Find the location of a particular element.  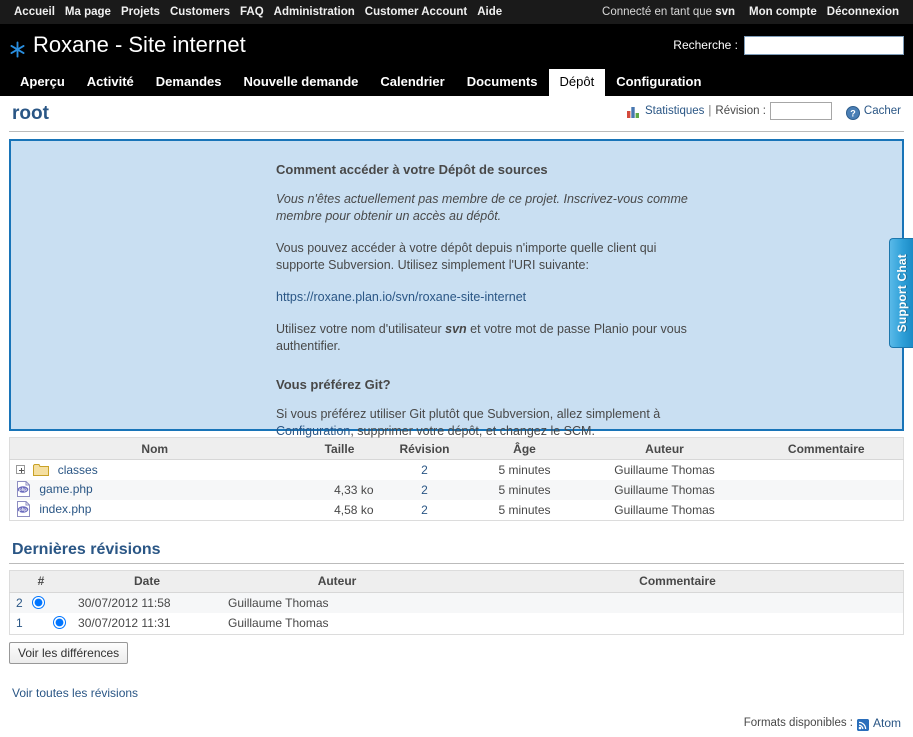

top-menu-item-faq: FAQ is located at coordinates (252, 12).